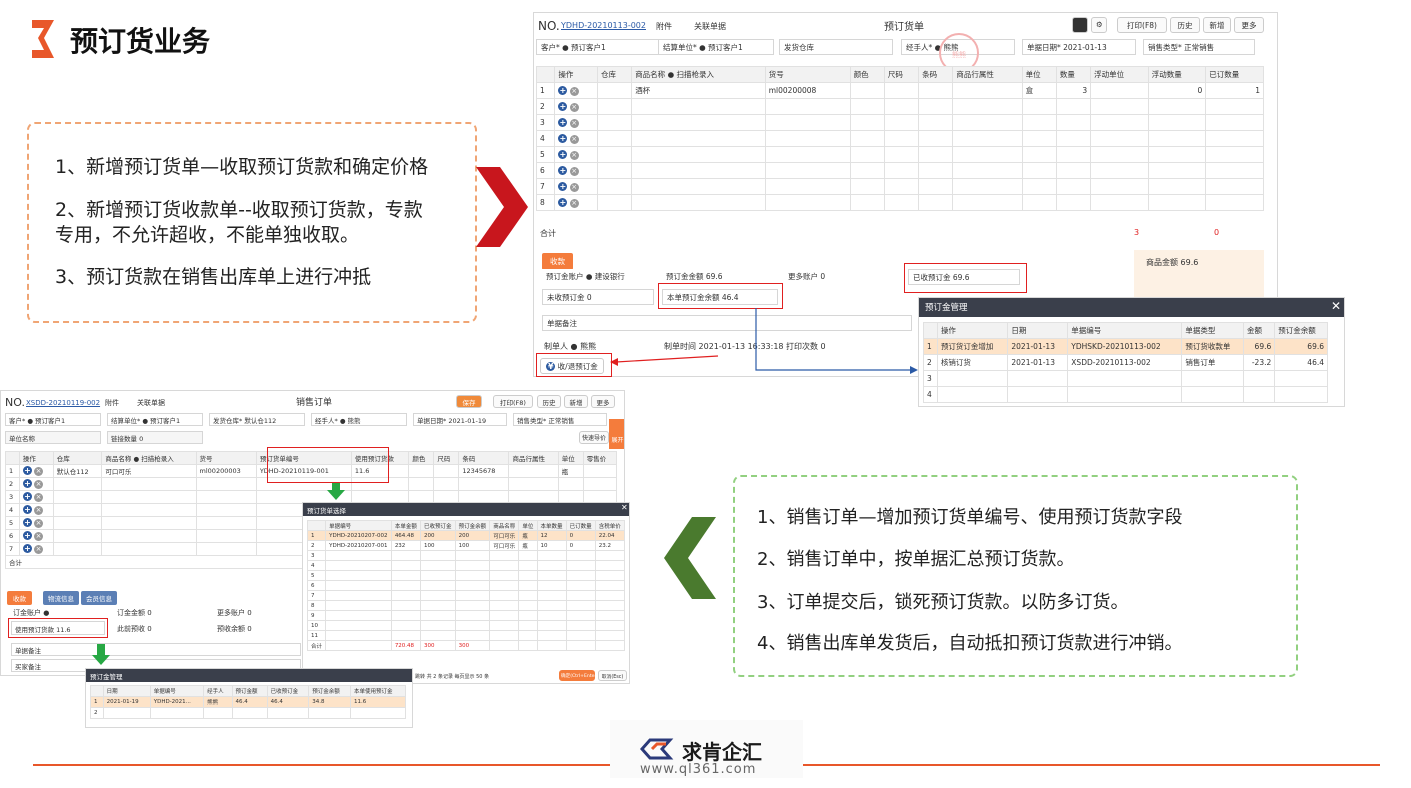 The height and width of the screenshot is (788, 1411). I want to click on table-row: 9, so click(466, 615).